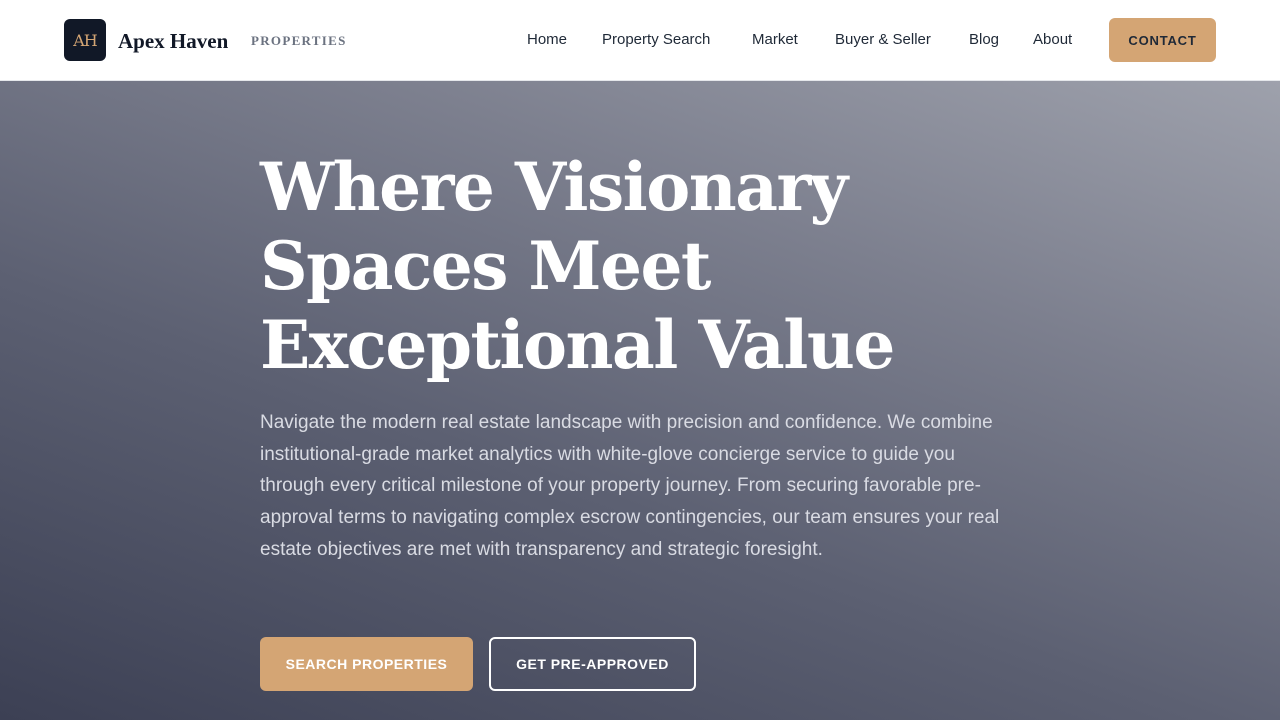  What do you see at coordinates (485, 266) in the screenshot?
I see `hero-title-line: Spaces Meet` at bounding box center [485, 266].